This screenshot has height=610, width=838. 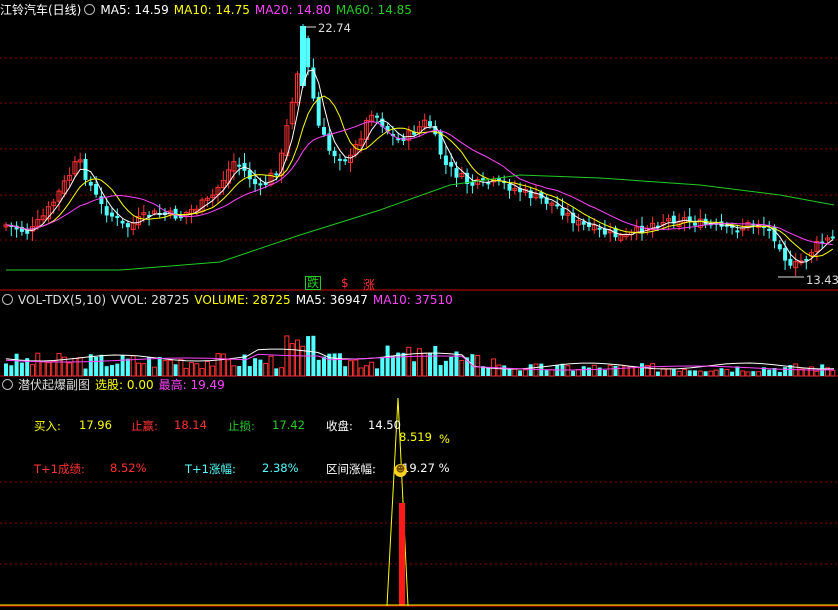 What do you see at coordinates (47, 426) in the screenshot?
I see `buy-label: 买入:` at bounding box center [47, 426].